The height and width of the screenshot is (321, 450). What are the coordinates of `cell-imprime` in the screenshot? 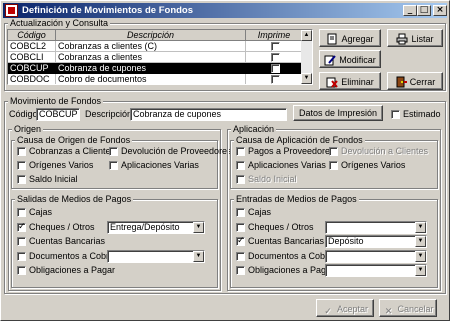 It's located at (274, 57).